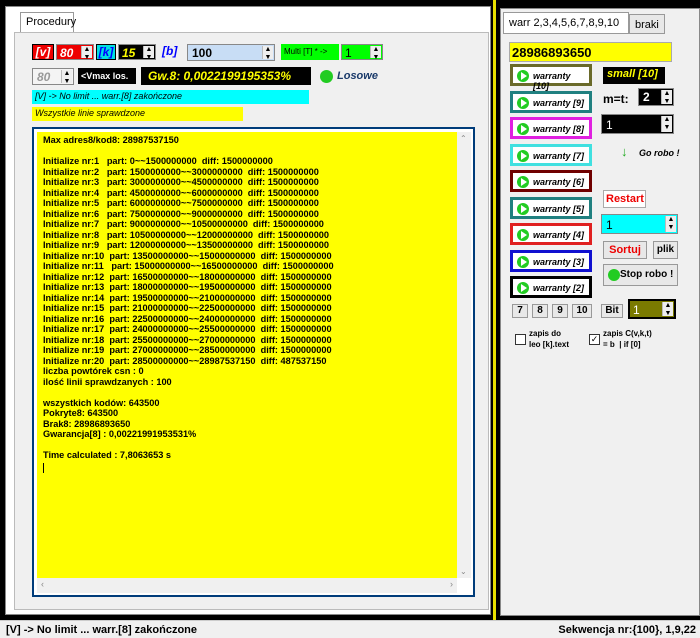 The height and width of the screenshot is (638, 700). Describe the element at coordinates (53, 76) in the screenshot. I see `vmax-stepper: 80 ▲ ▼` at that location.